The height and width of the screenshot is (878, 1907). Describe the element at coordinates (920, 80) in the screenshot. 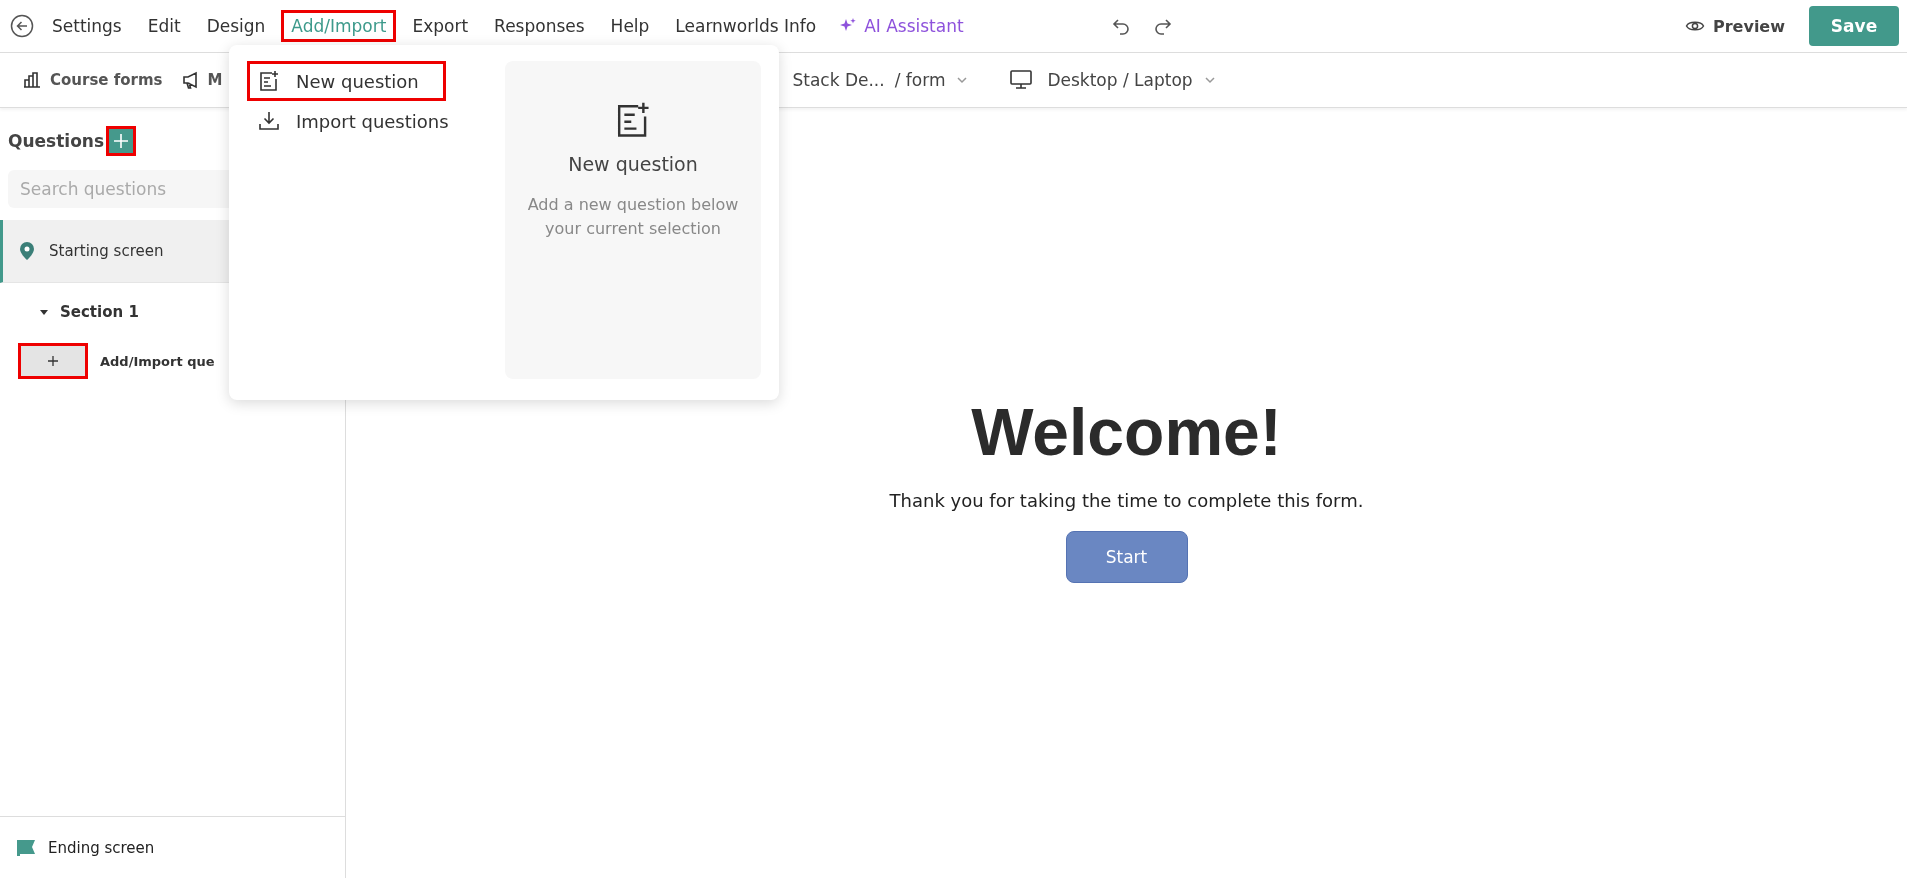

I see `breadcrumb-form: / form` at that location.